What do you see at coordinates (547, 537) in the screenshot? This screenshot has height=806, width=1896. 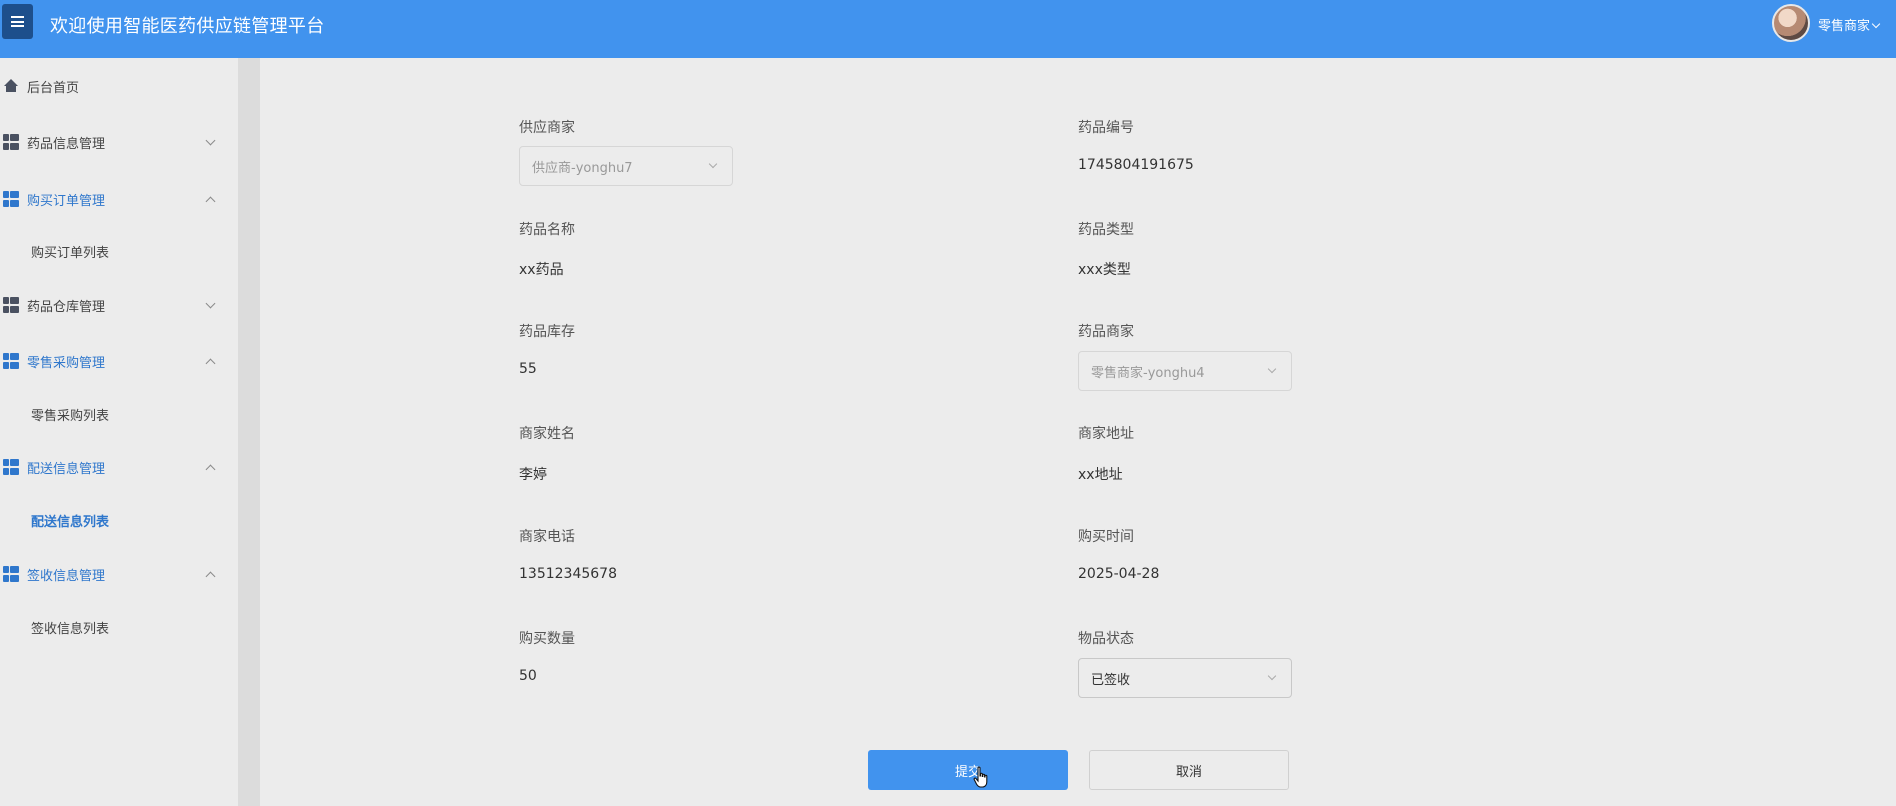 I see `merchant-phone-label: 商家电话` at bounding box center [547, 537].